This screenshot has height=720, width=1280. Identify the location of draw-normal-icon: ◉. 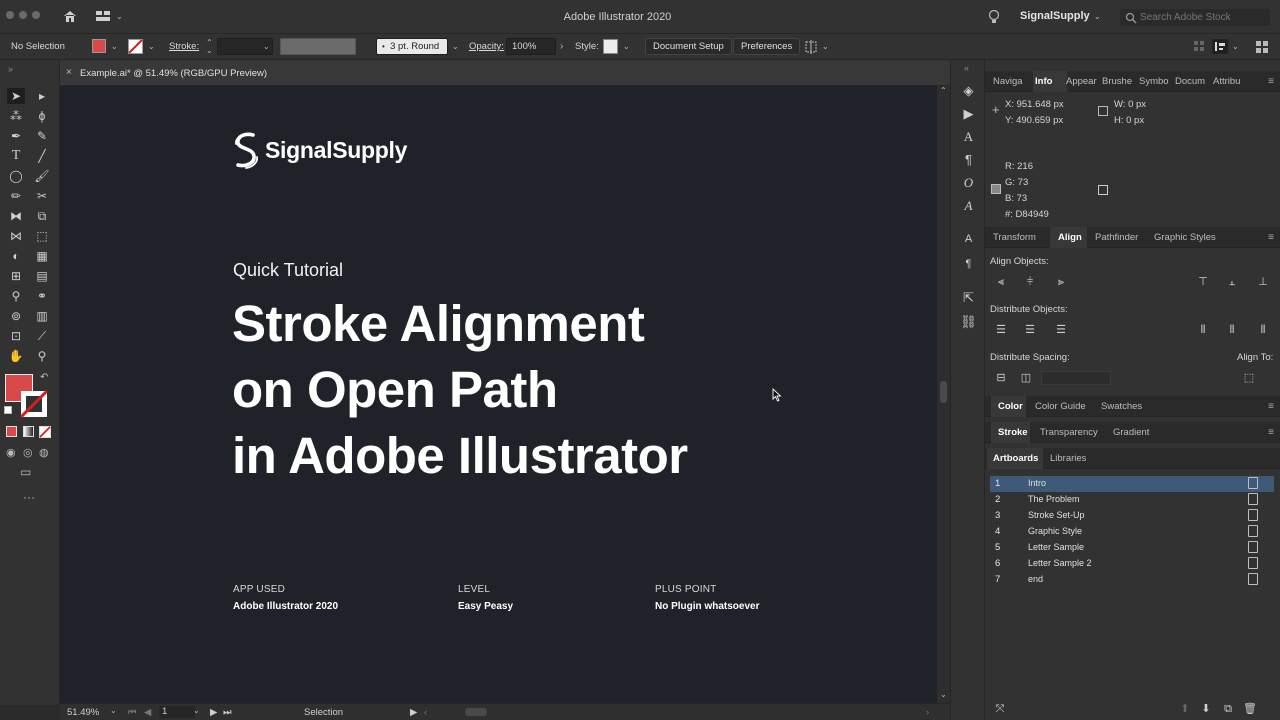
(11, 452).